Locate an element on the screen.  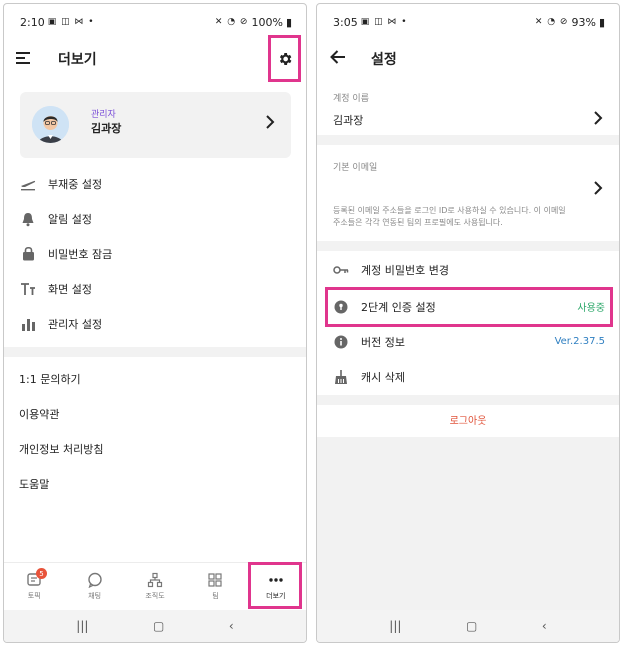
back-arrow-icon is located at coordinates (338, 57).